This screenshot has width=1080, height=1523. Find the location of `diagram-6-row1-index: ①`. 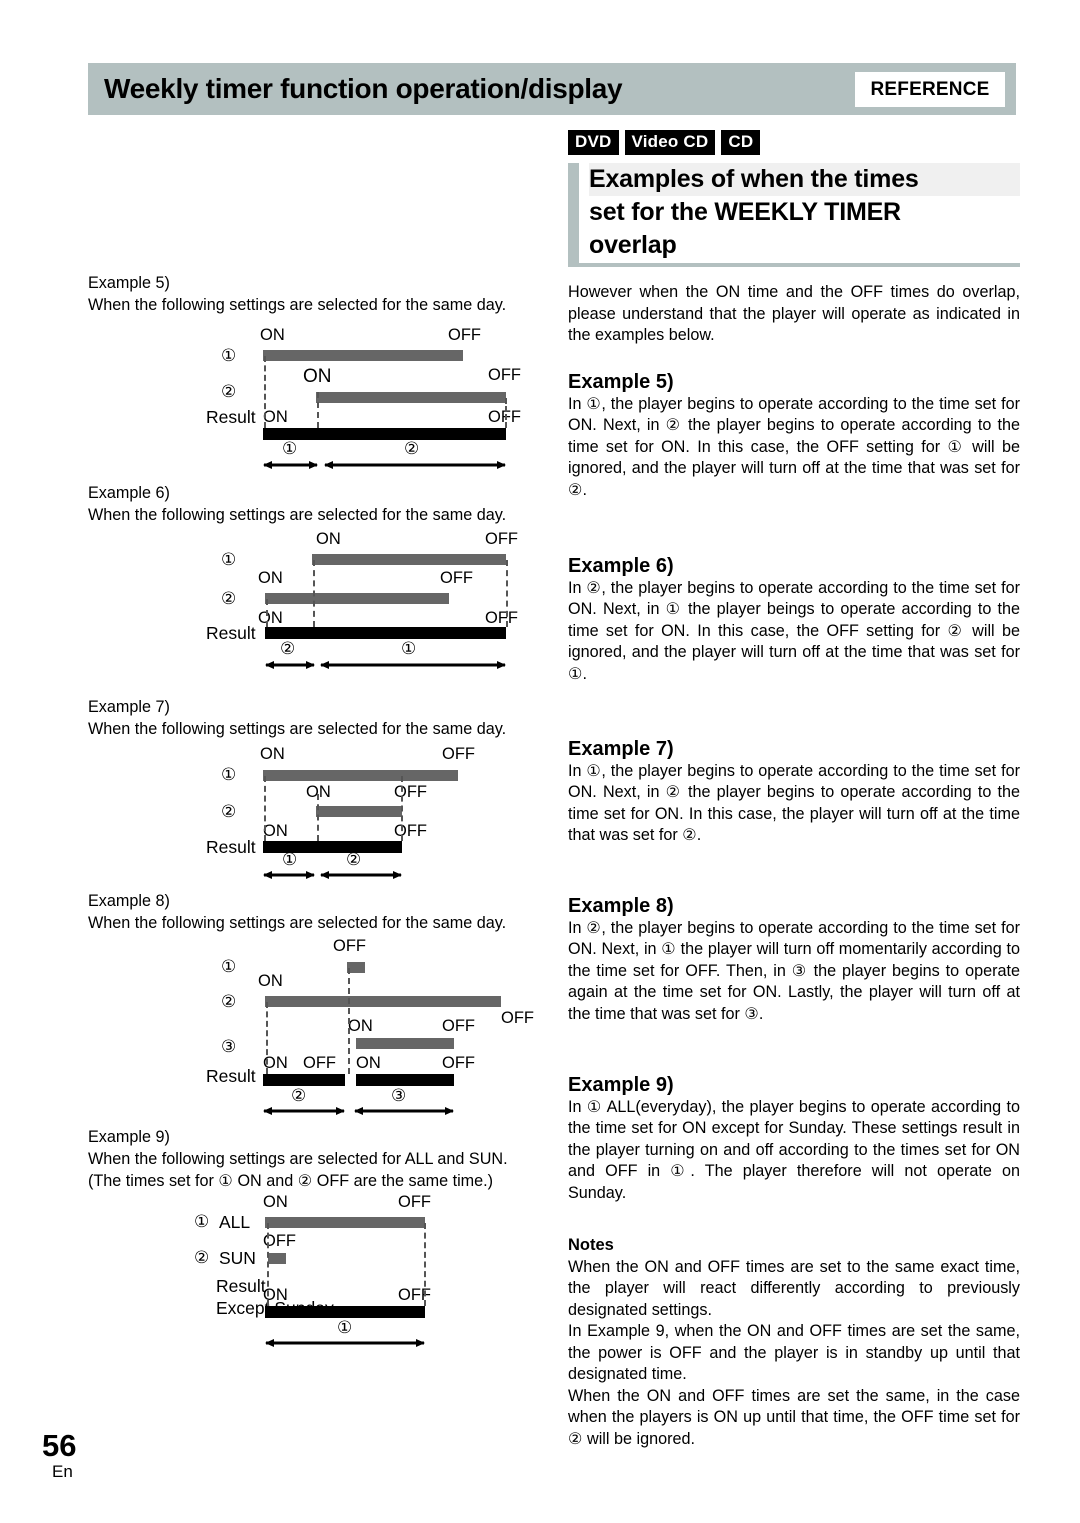

diagram-6-row1-index: ① is located at coordinates (229, 560).